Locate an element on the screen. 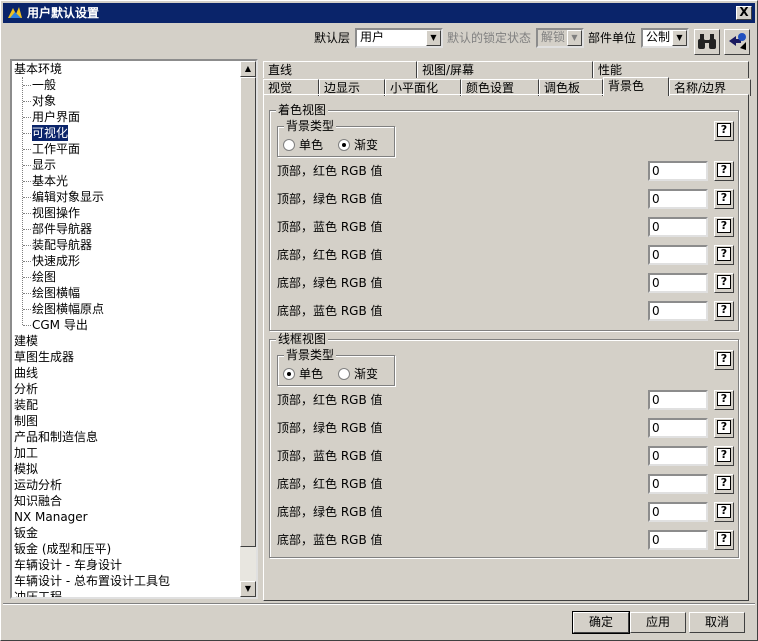 The height and width of the screenshot is (641, 758). close-button: X is located at coordinates (744, 13).